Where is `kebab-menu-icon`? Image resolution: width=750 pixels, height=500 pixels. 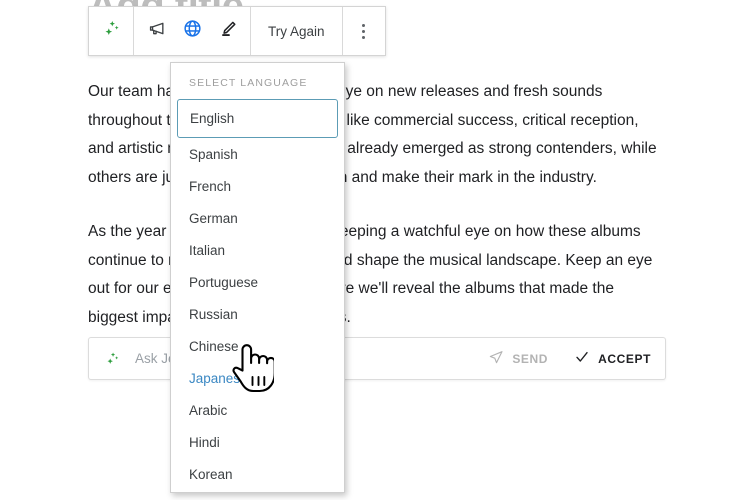 kebab-menu-icon is located at coordinates (364, 31).